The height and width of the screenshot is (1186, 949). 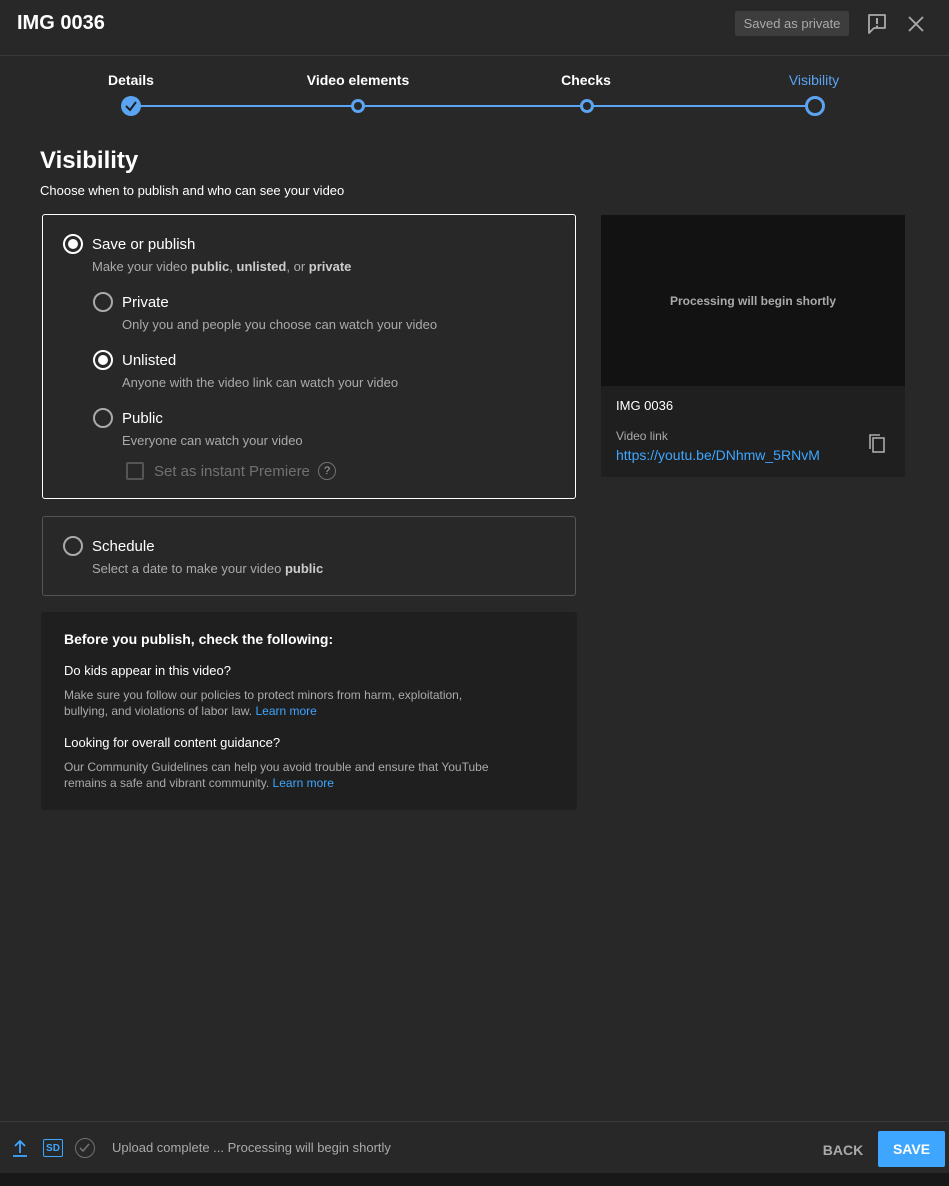 What do you see at coordinates (642, 436) in the screenshot?
I see `video-link-label: Video link` at bounding box center [642, 436].